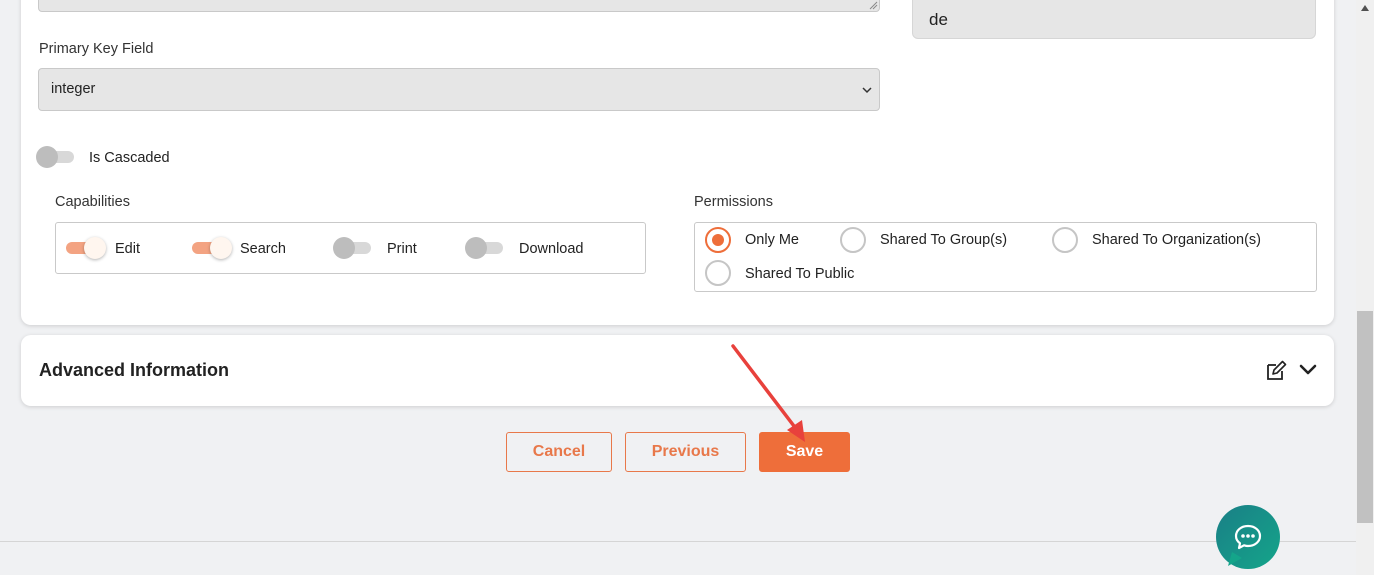  I want to click on capabilities-title: Capabilities, so click(92, 202).